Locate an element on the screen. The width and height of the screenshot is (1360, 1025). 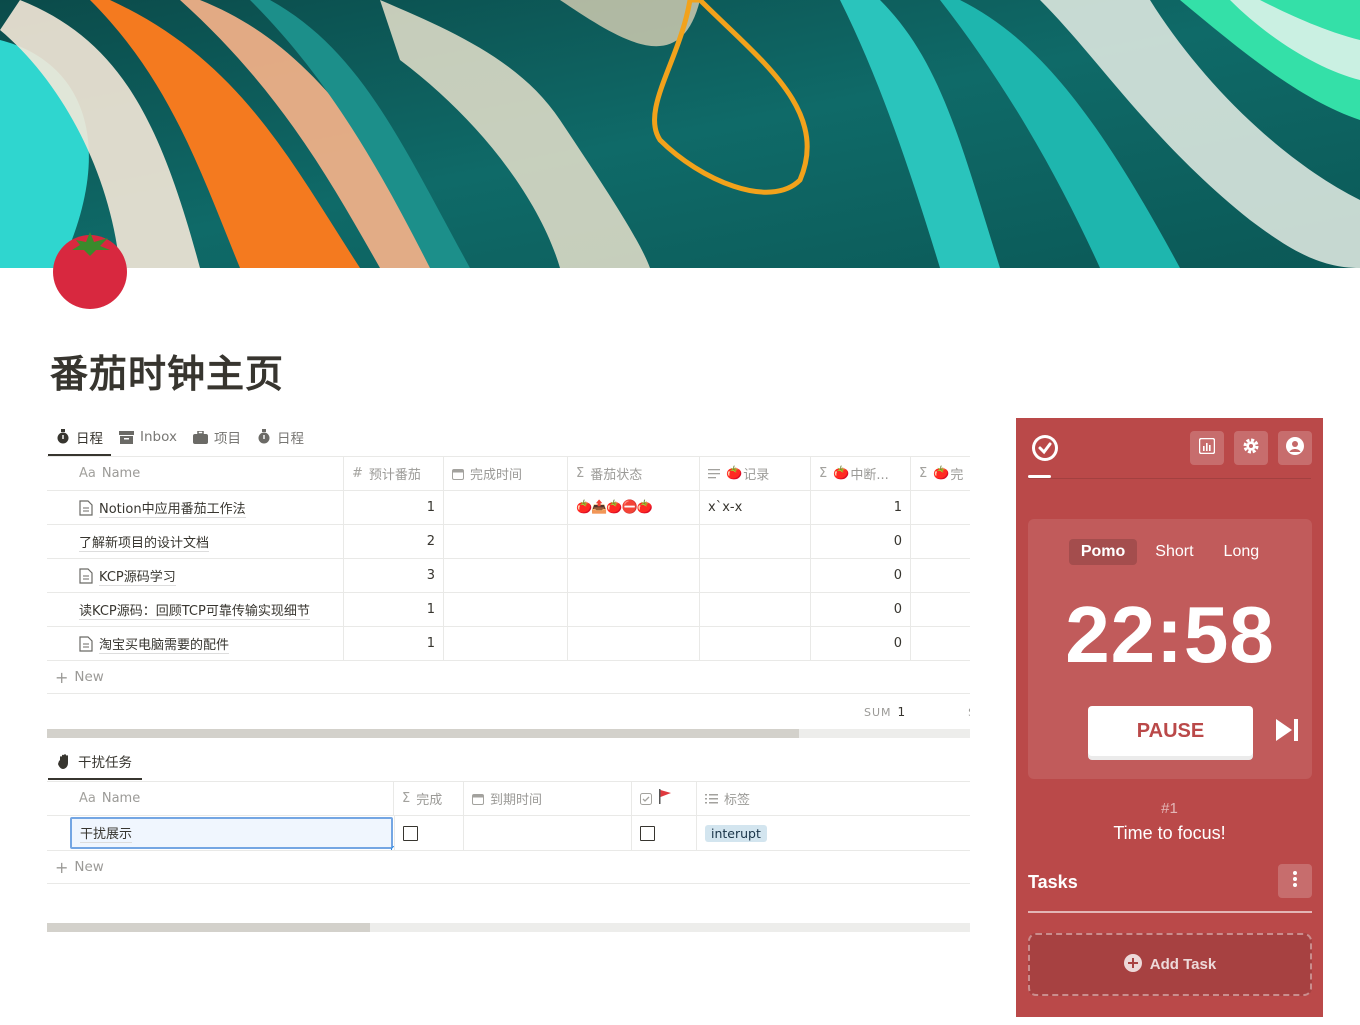
table-row: 了解新项目的设计文档 2 0 is located at coordinates (508, 542).